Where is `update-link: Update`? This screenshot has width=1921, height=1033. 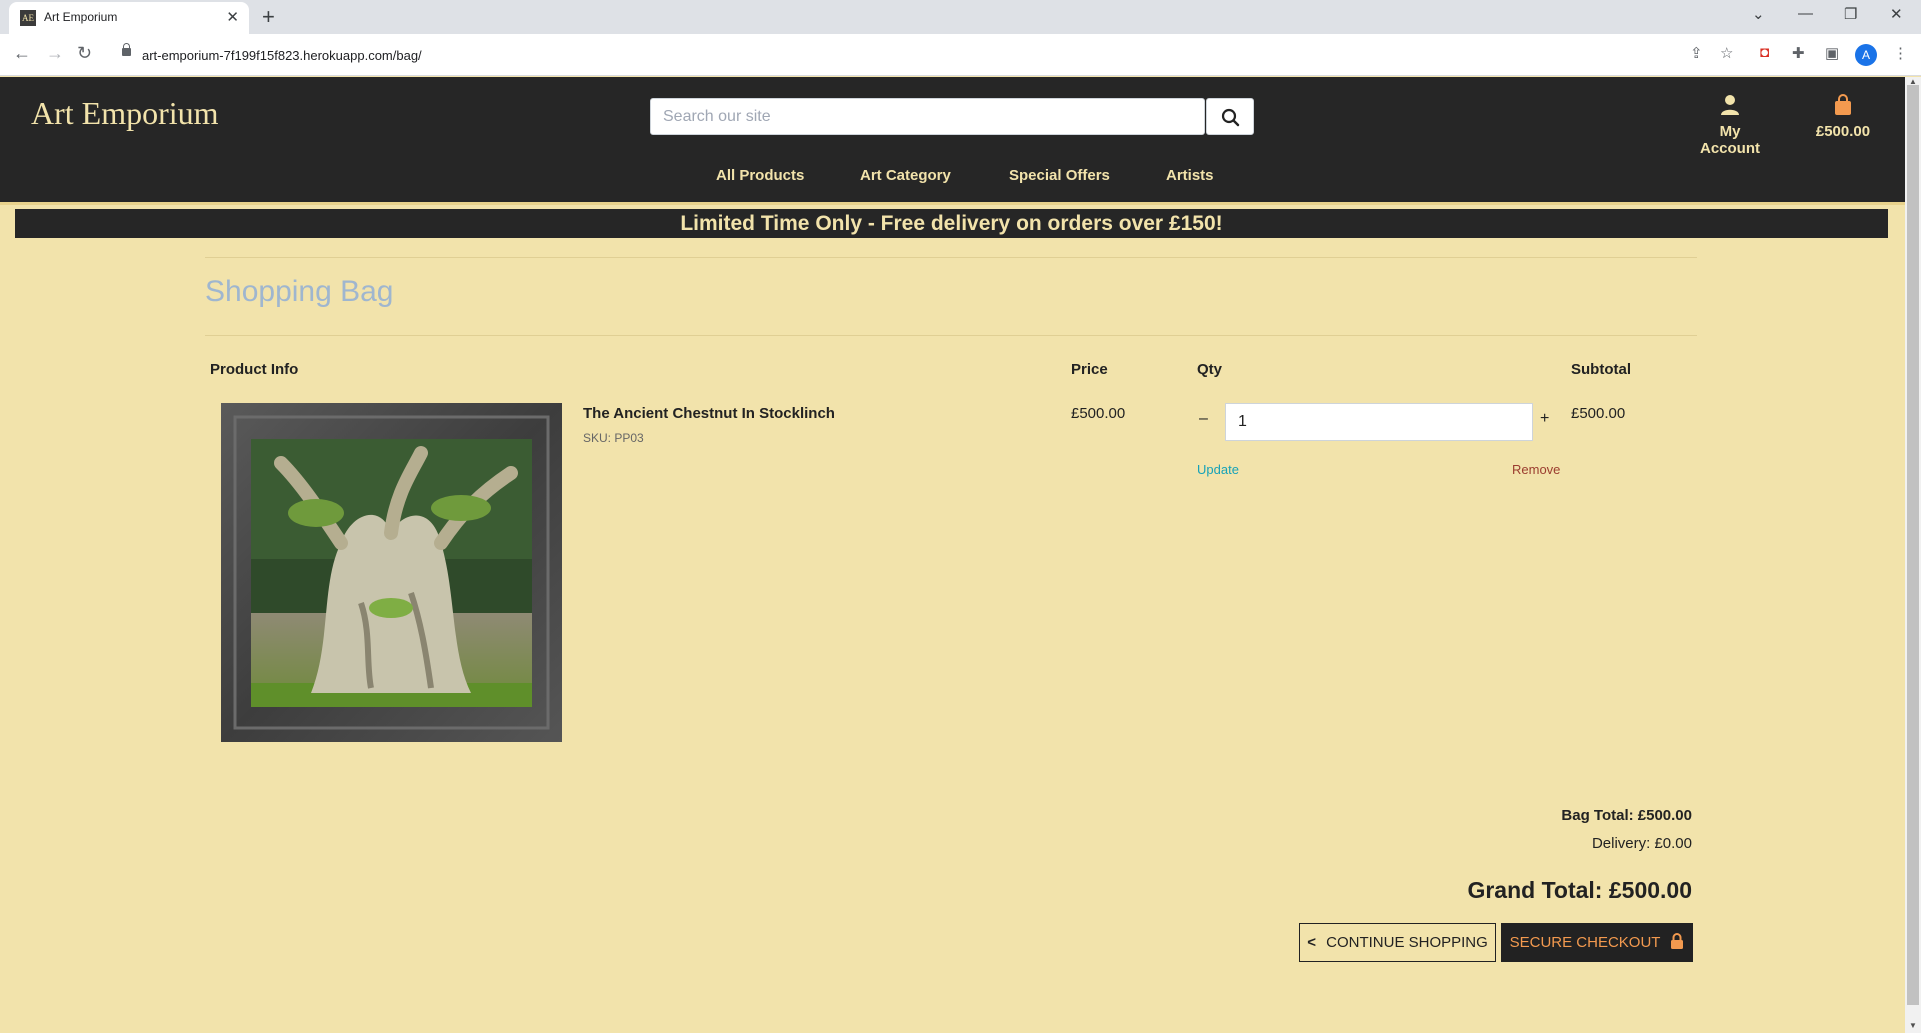
update-link: Update is located at coordinates (1218, 469).